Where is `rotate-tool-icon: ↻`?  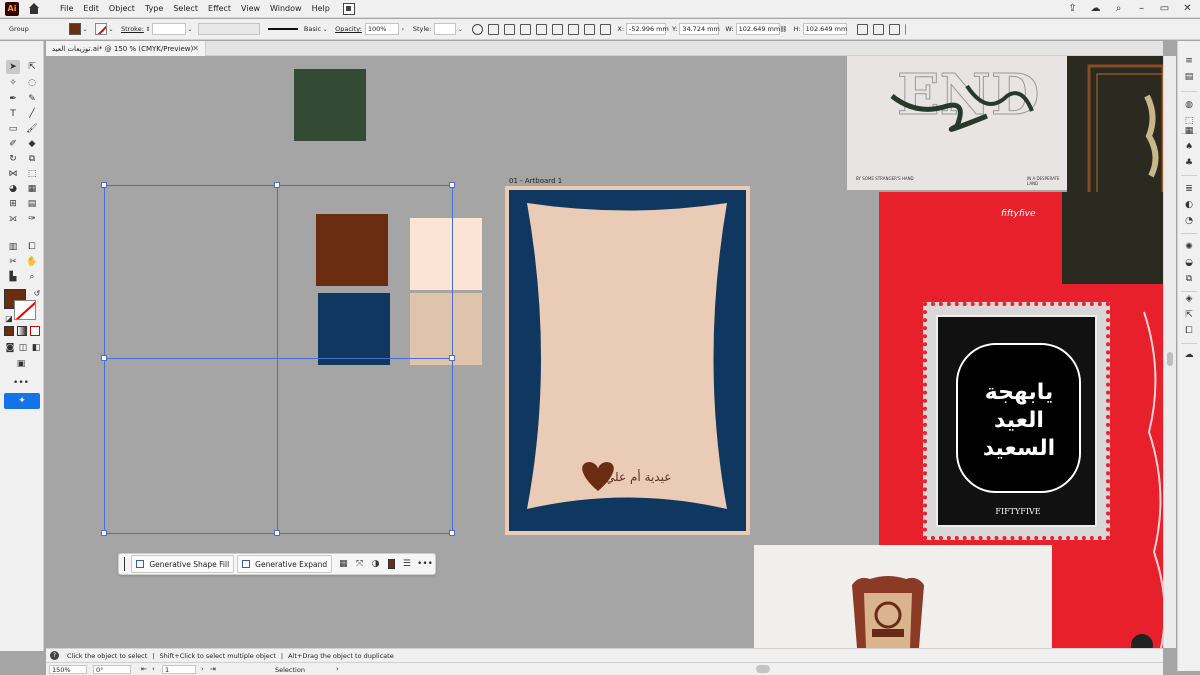
rotate-tool-icon: ↻ is located at coordinates (13, 159).